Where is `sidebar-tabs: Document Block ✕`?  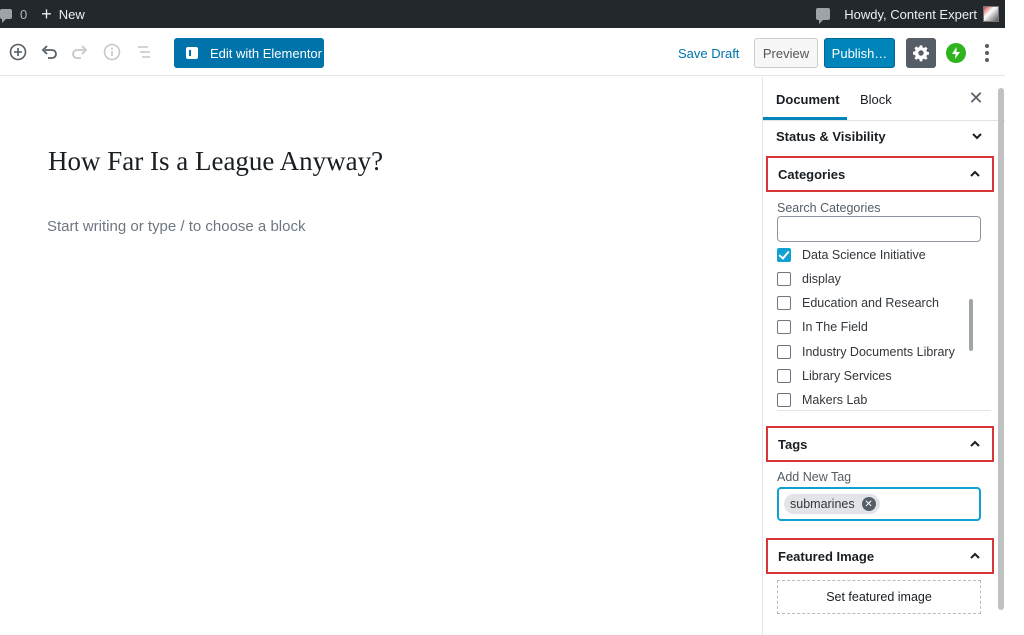
sidebar-tabs: Document Block ✕ is located at coordinates (884, 99).